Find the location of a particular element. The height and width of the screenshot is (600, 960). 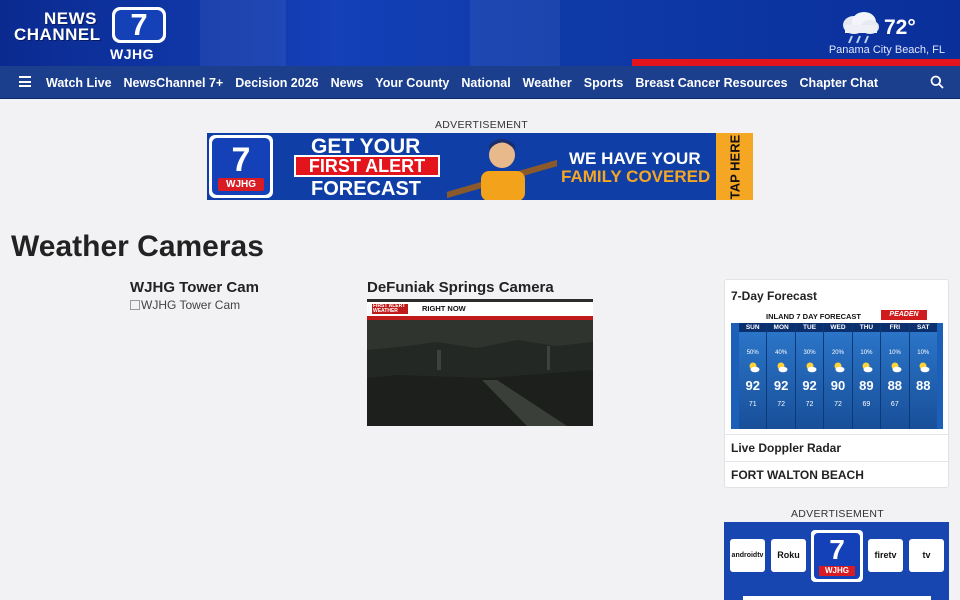

nav-item-sports: Sports is located at coordinates (604, 83).